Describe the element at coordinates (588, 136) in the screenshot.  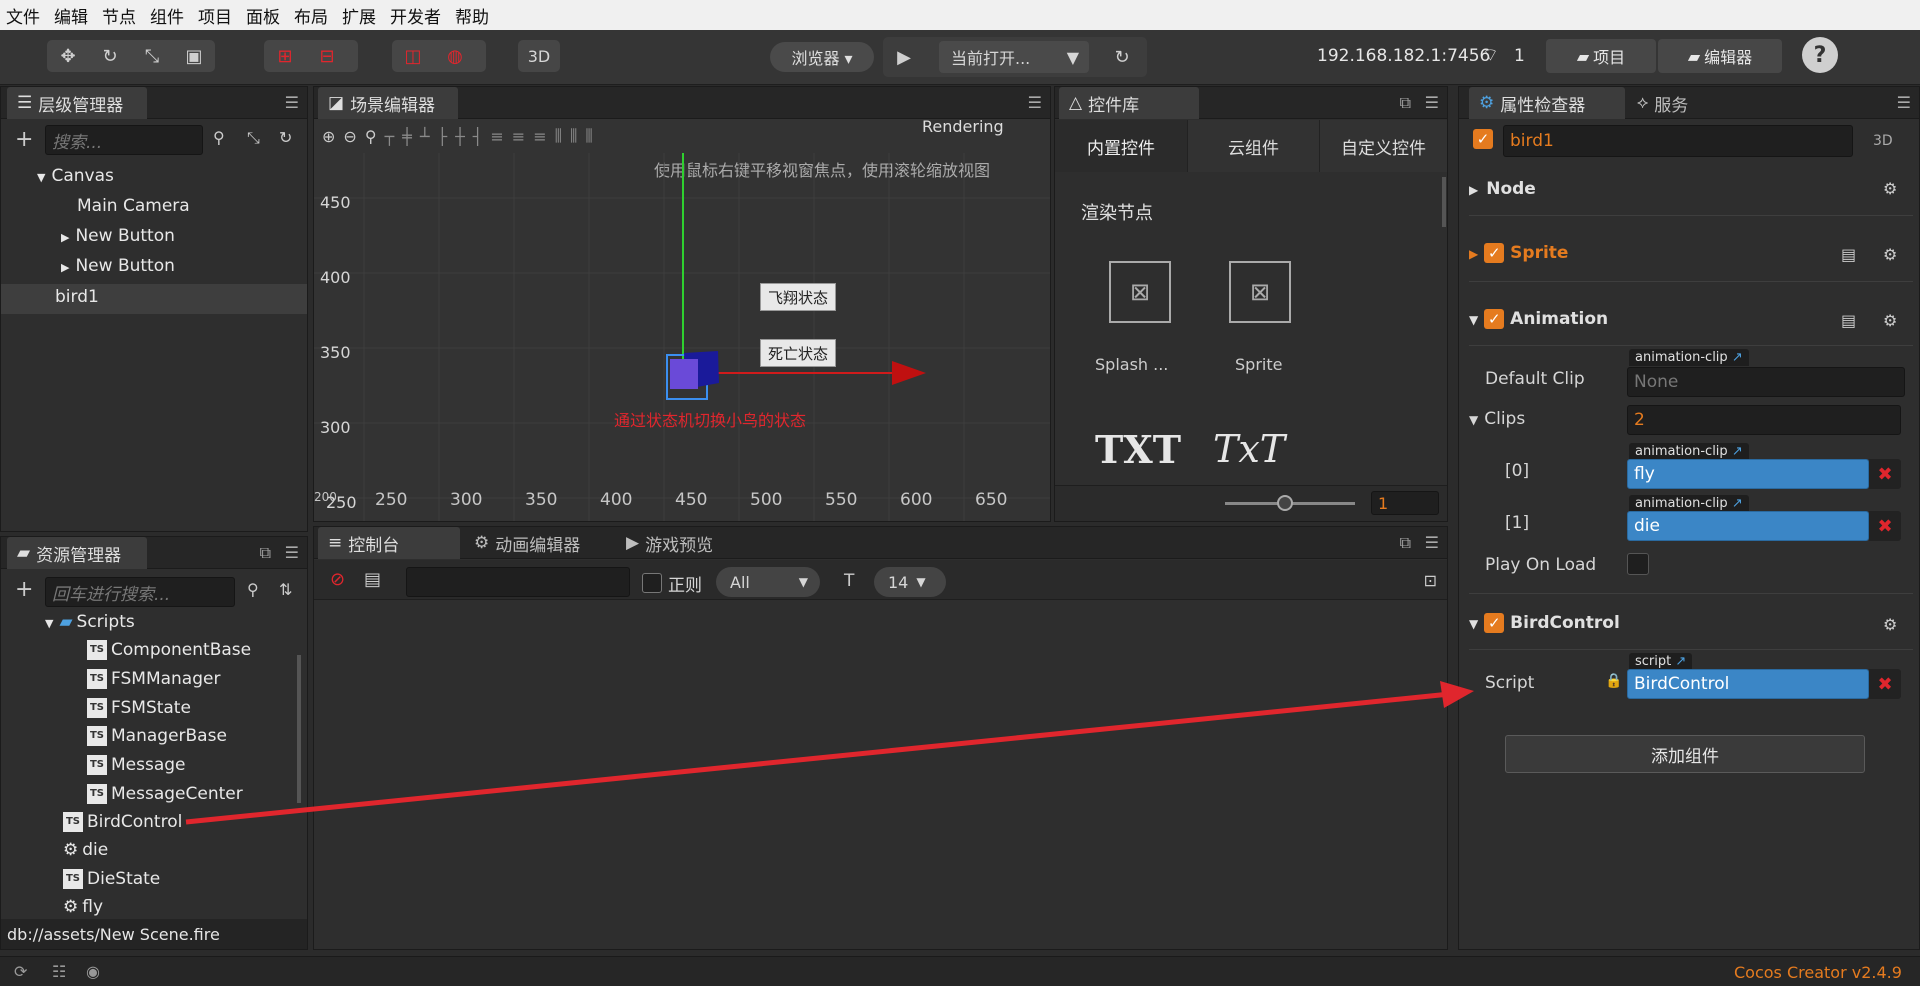
I see `distribute-right-icon: ⫼` at that location.